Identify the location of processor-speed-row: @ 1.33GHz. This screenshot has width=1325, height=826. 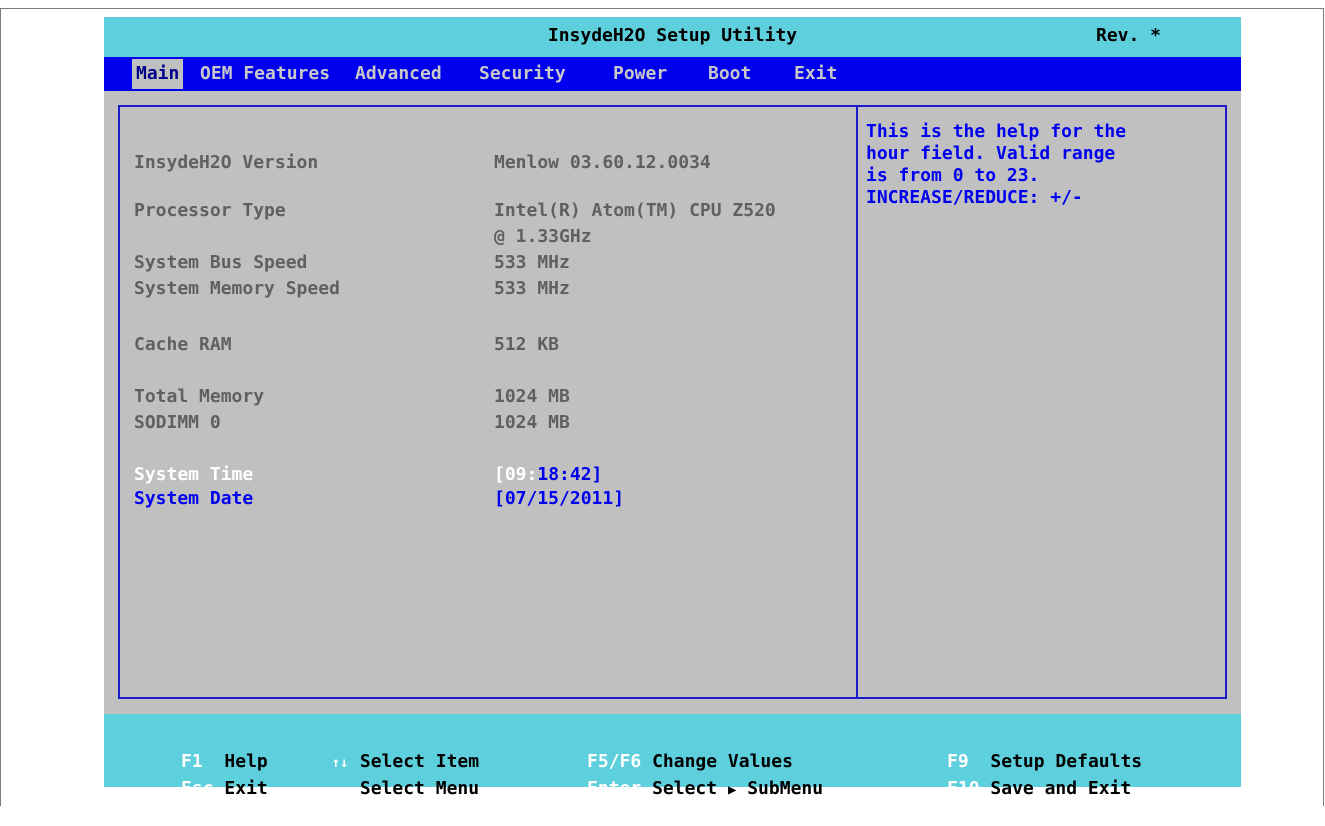
(490, 237).